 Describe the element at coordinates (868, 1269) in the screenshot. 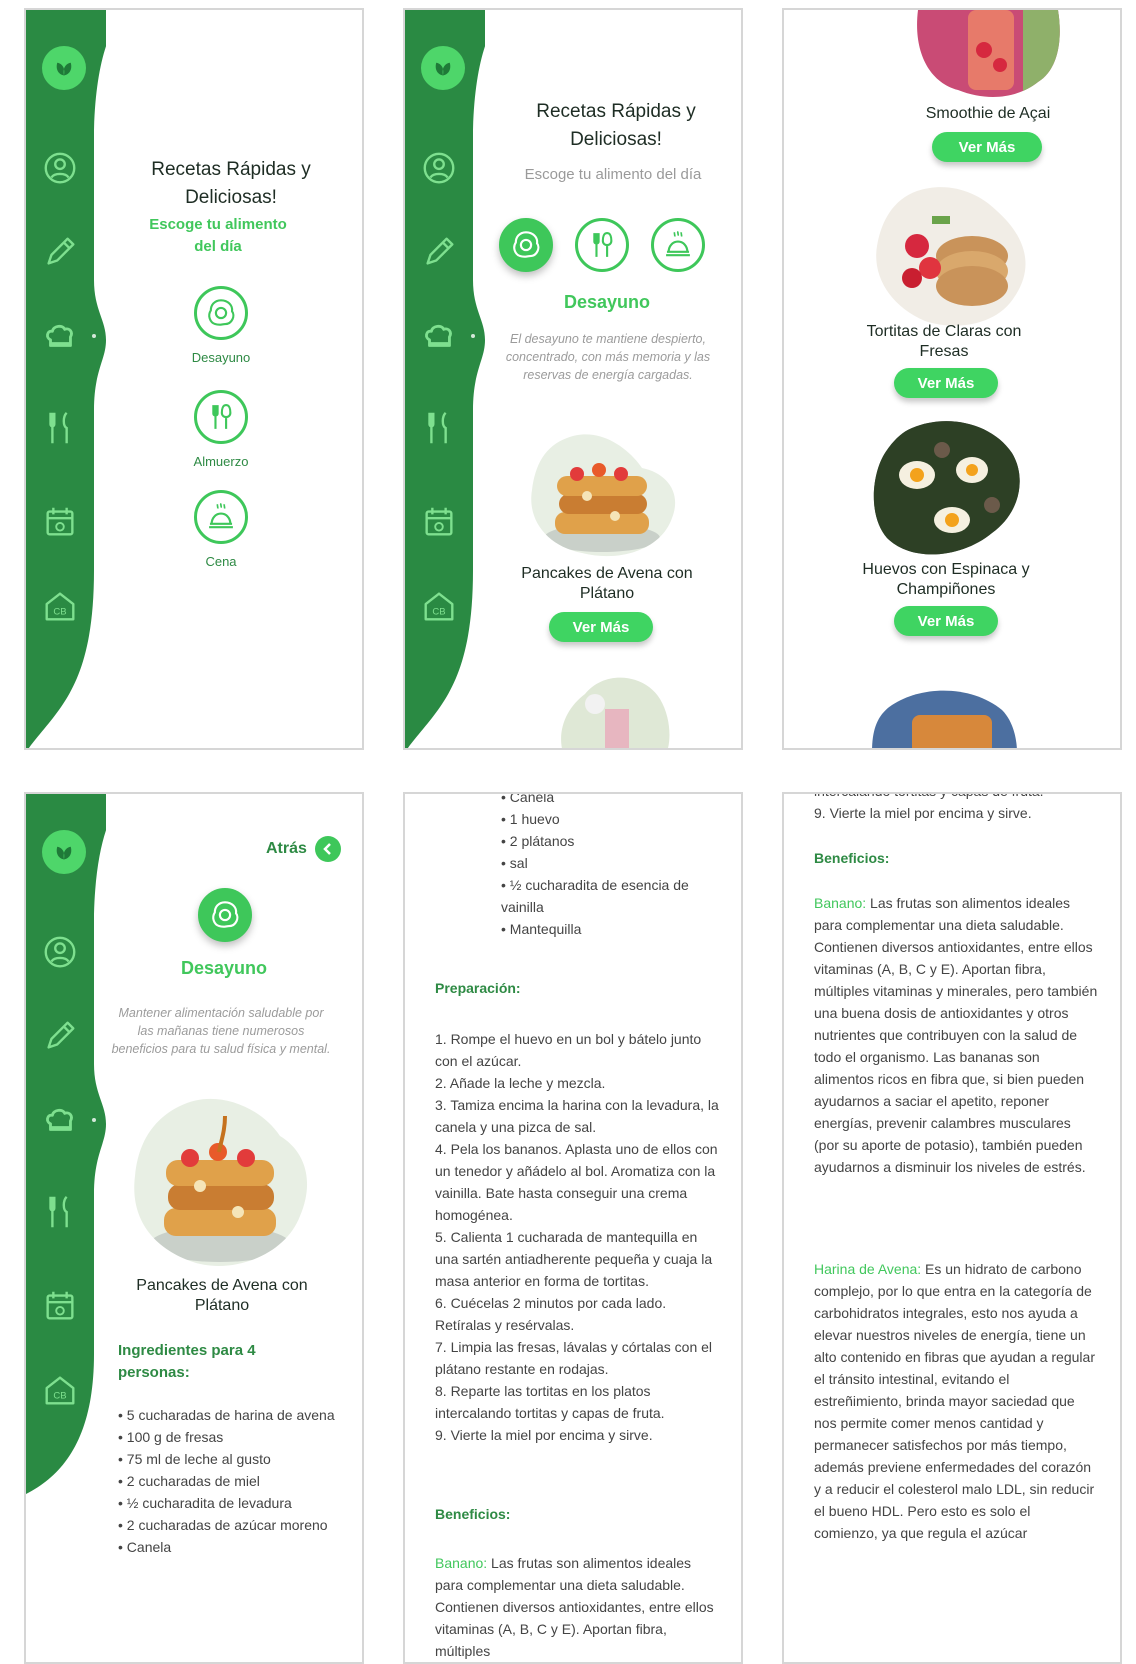

I see `benefit-keyword: Harina de Avena:` at that location.